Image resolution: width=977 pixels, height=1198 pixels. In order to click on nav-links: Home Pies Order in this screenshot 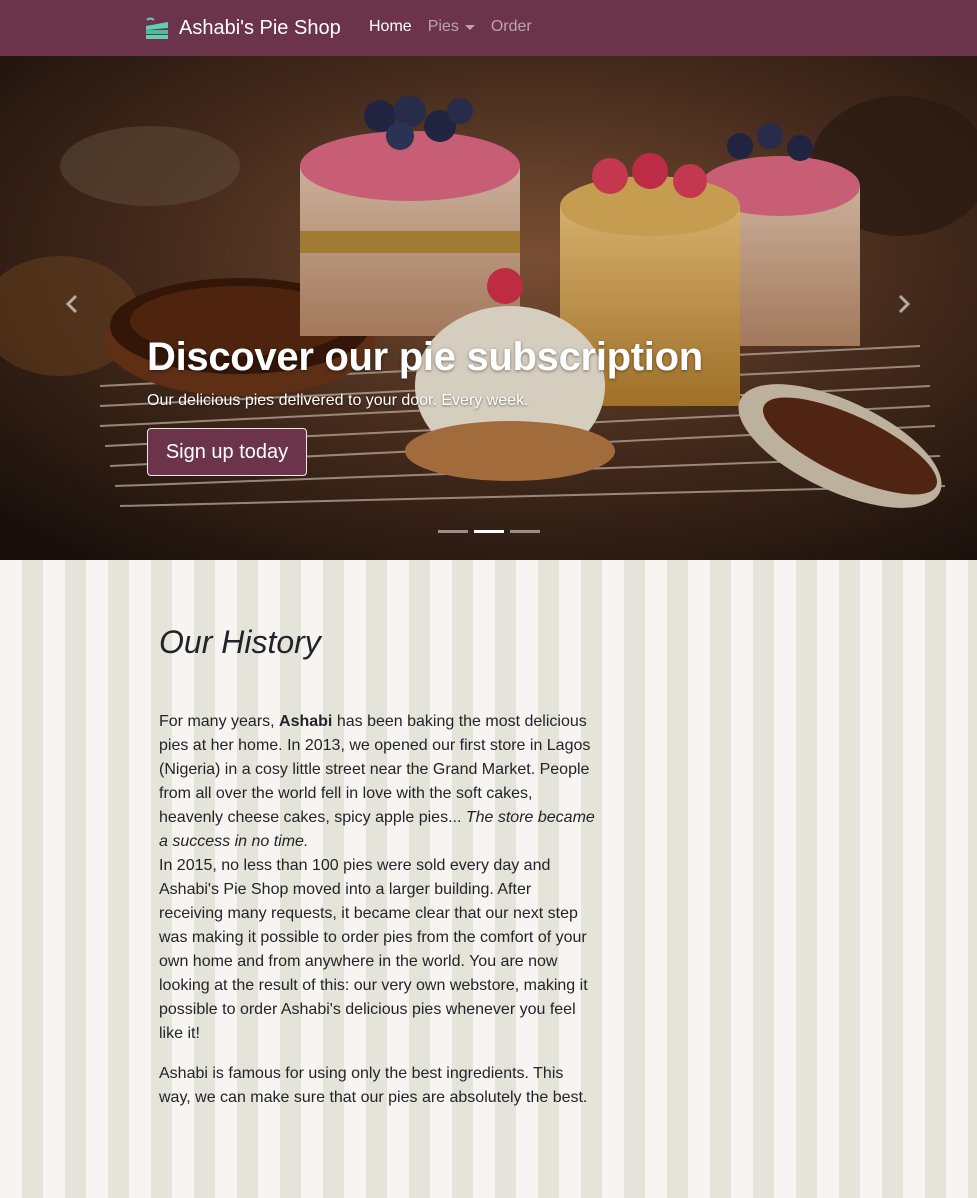, I will do `click(450, 27)`.